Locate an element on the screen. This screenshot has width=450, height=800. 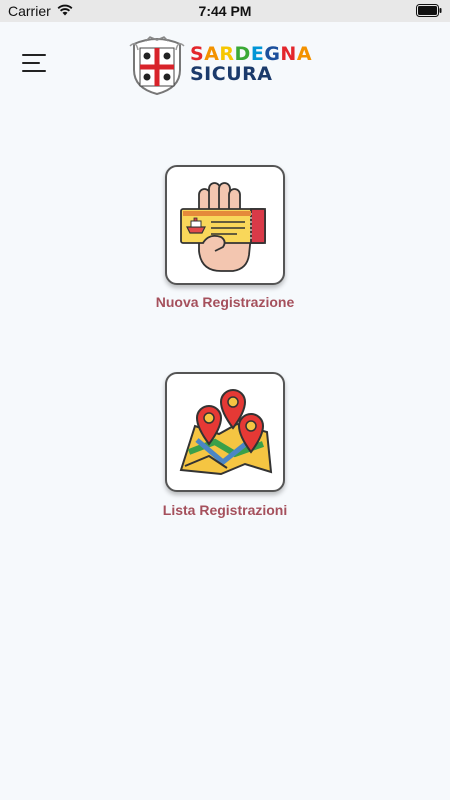
status-bar: Carrier 7:44 PM is located at coordinates (225, 11).